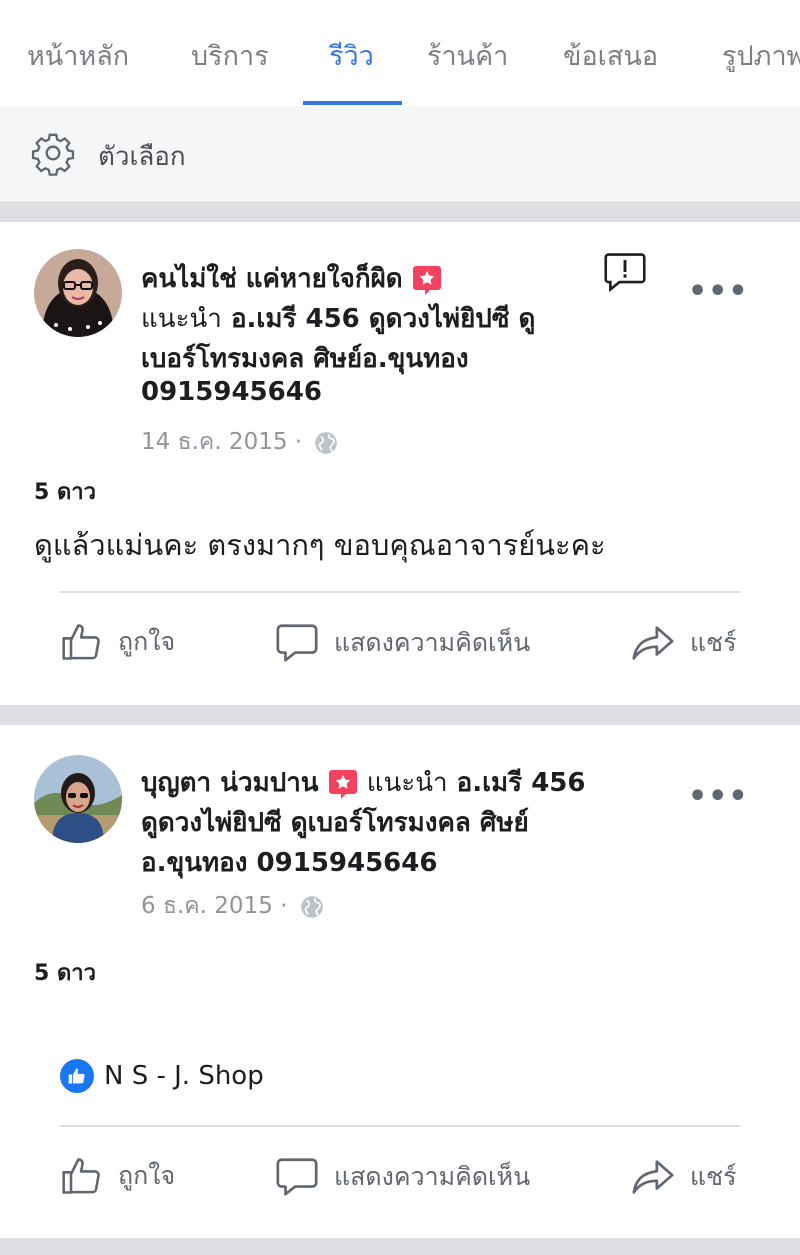 The image size is (800, 1255). What do you see at coordinates (53, 153) in the screenshot?
I see `gear-icon` at bounding box center [53, 153].